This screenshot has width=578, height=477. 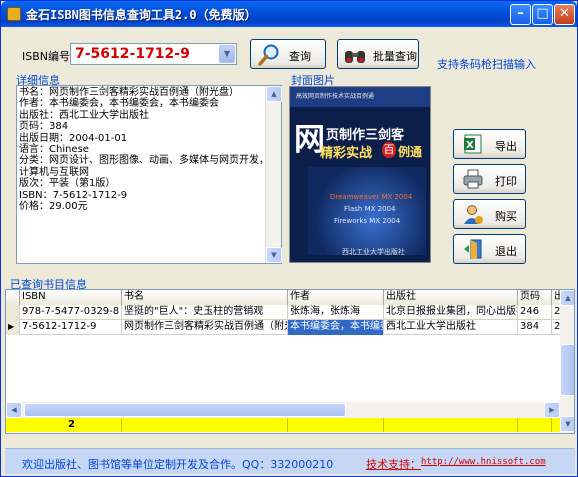 What do you see at coordinates (71, 425) in the screenshot?
I see `row-count: 2` at bounding box center [71, 425].